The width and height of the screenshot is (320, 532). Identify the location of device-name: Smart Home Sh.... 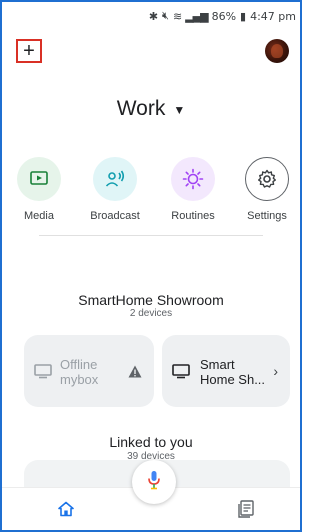
(232, 372).